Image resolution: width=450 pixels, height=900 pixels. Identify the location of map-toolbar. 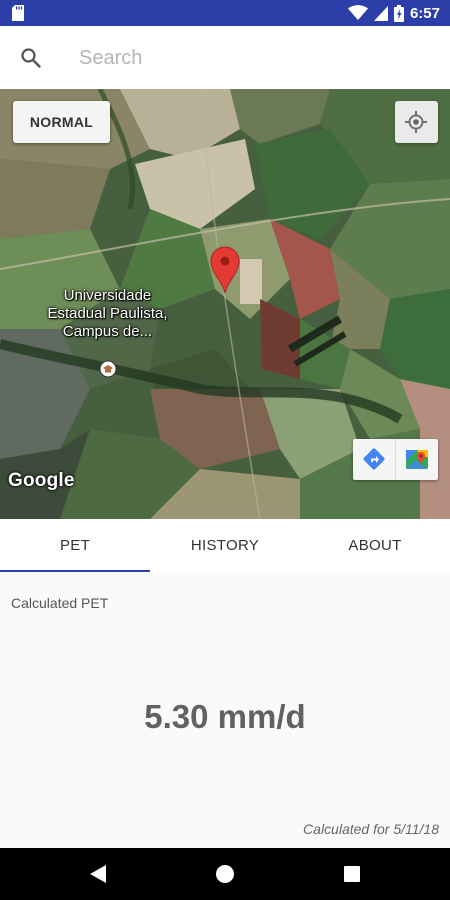
(395, 459).